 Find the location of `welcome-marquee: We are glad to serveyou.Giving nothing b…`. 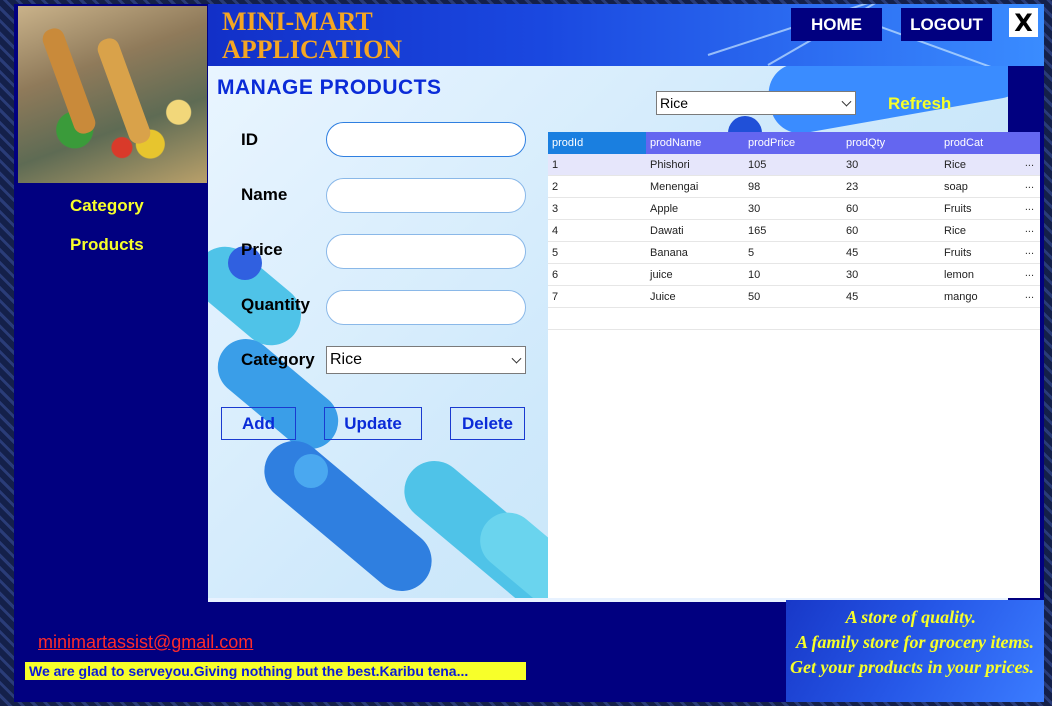

welcome-marquee: We are glad to serveyou.Giving nothing b… is located at coordinates (275, 671).